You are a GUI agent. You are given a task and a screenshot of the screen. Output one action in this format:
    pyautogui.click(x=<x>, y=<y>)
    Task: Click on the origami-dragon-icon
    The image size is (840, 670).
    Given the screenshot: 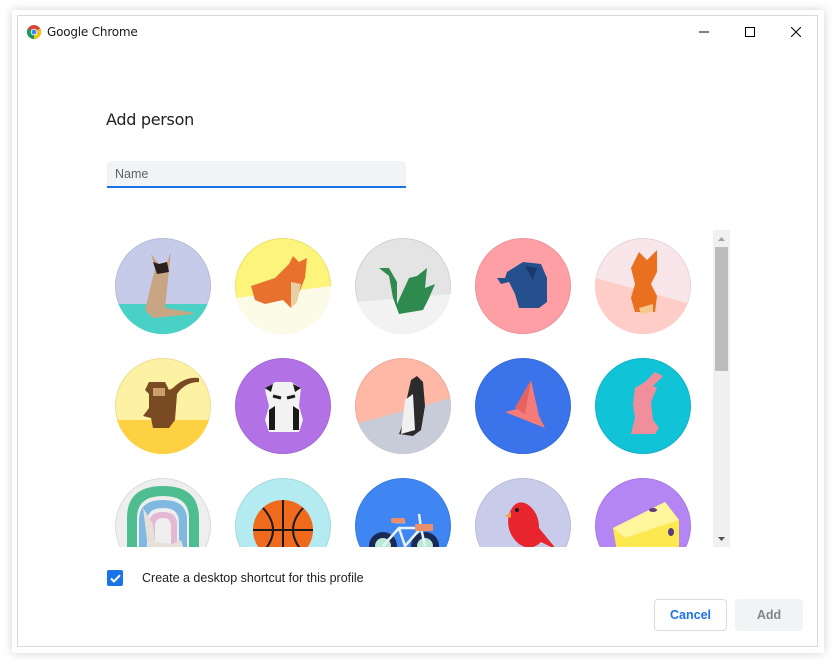 What is the action you would take?
    pyautogui.click(x=403, y=301)
    